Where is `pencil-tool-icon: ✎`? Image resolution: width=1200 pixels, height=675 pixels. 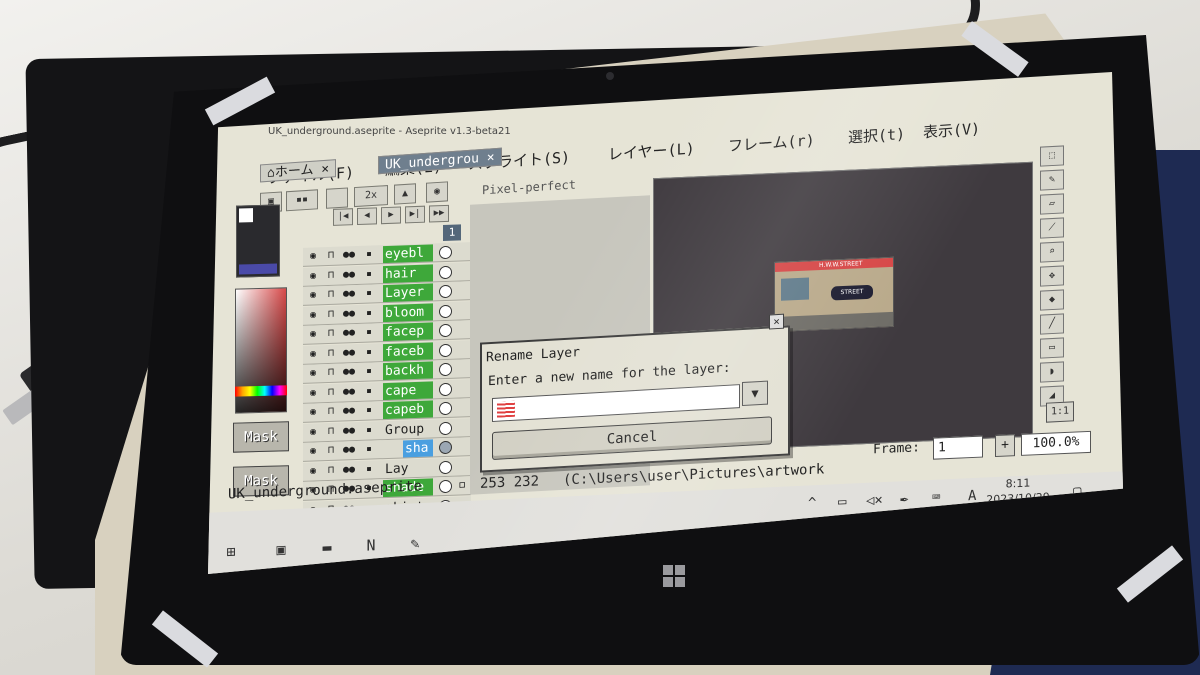
pencil-tool-icon: ✎ is located at coordinates (1052, 180).